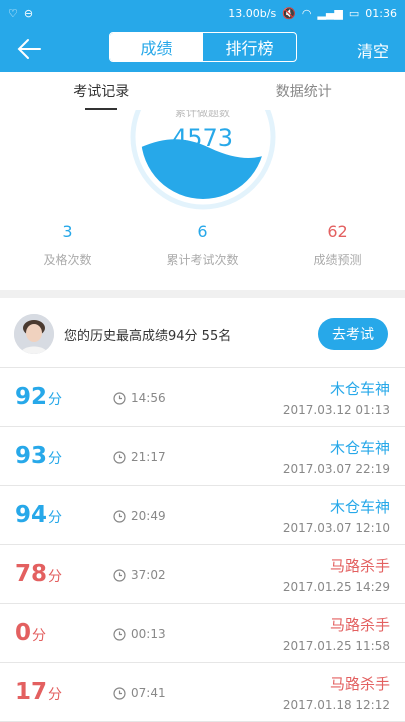 The height and width of the screenshot is (722, 405). Describe the element at coordinates (202, 13) in the screenshot. I see `status-bar: ♡ ⊖ 13.00b/s 🔇 ◠ ▂▄▆ ▭ 01:36` at that location.